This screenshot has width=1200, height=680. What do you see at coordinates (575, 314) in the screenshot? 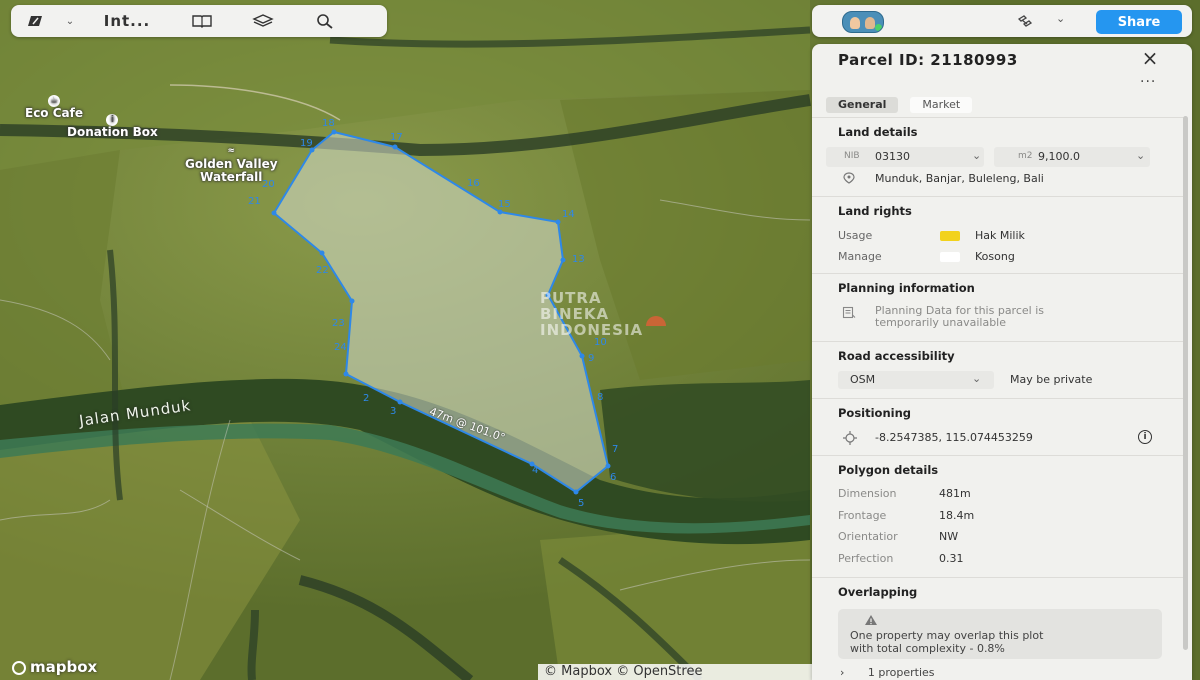
I see `watermark-text: BINEKA` at bounding box center [575, 314].